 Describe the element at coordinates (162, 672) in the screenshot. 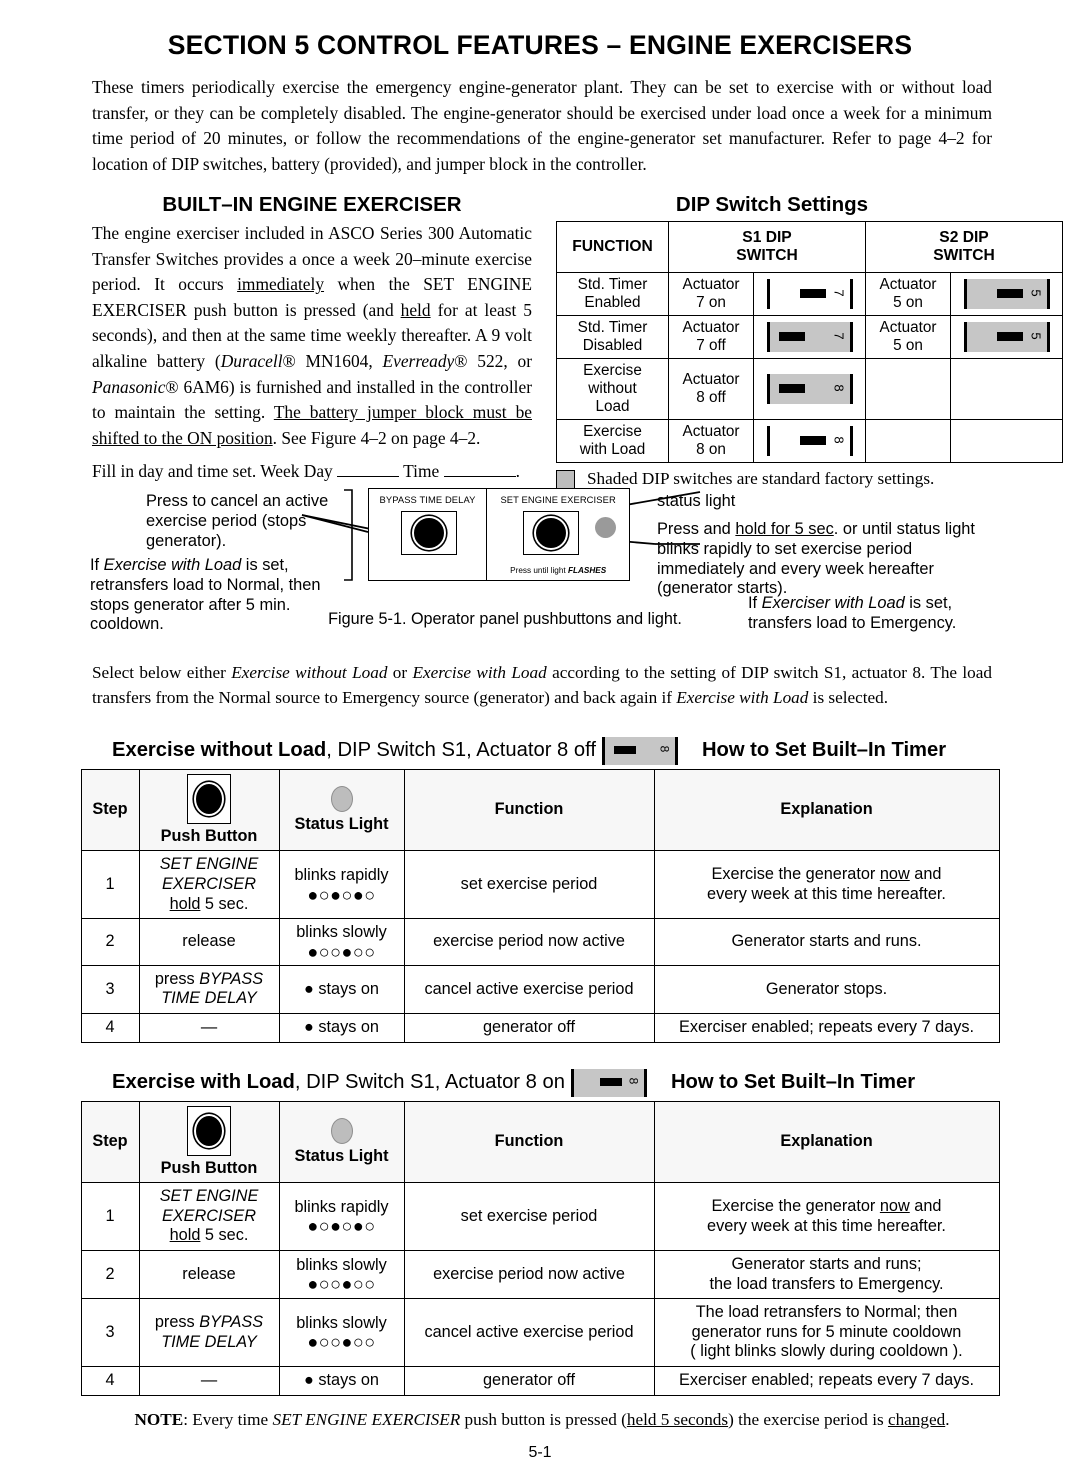

I see `select-a: Select below either` at that location.